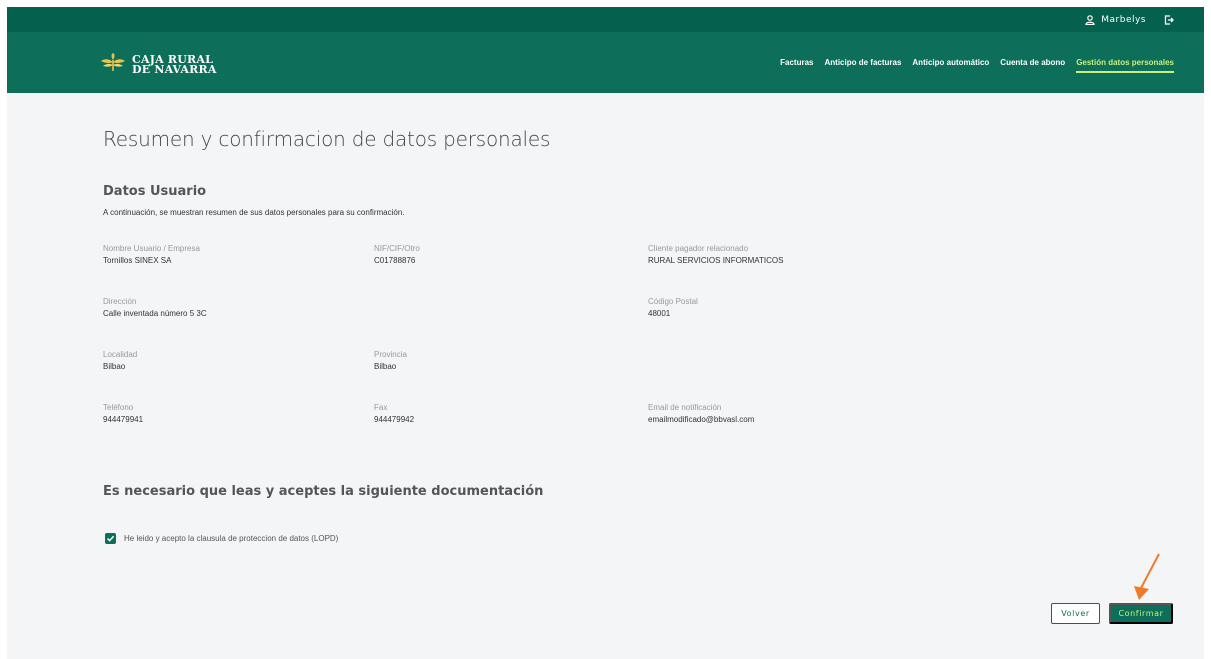  I want to click on field-provincia: Provincia Bilbao, so click(390, 360).